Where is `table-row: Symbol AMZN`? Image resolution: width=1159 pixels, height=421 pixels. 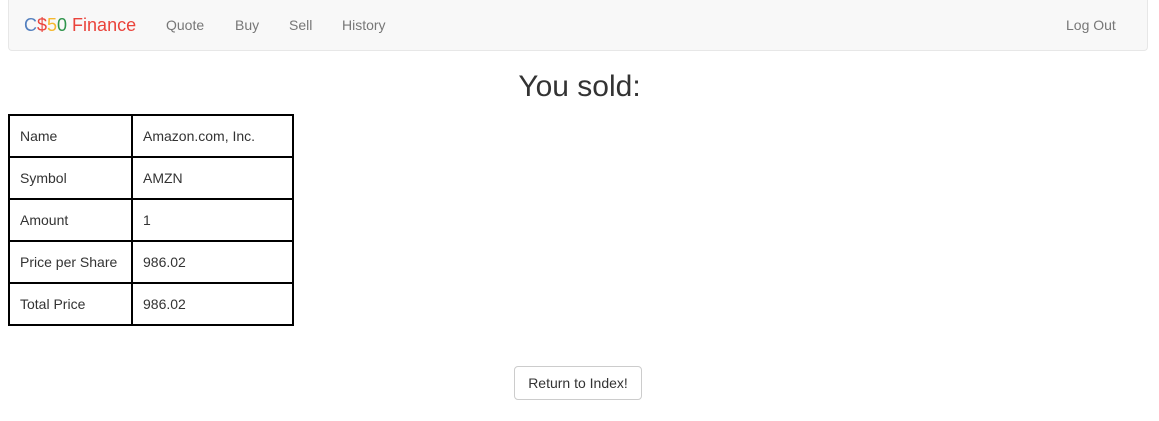
table-row: Symbol AMZN is located at coordinates (151, 178).